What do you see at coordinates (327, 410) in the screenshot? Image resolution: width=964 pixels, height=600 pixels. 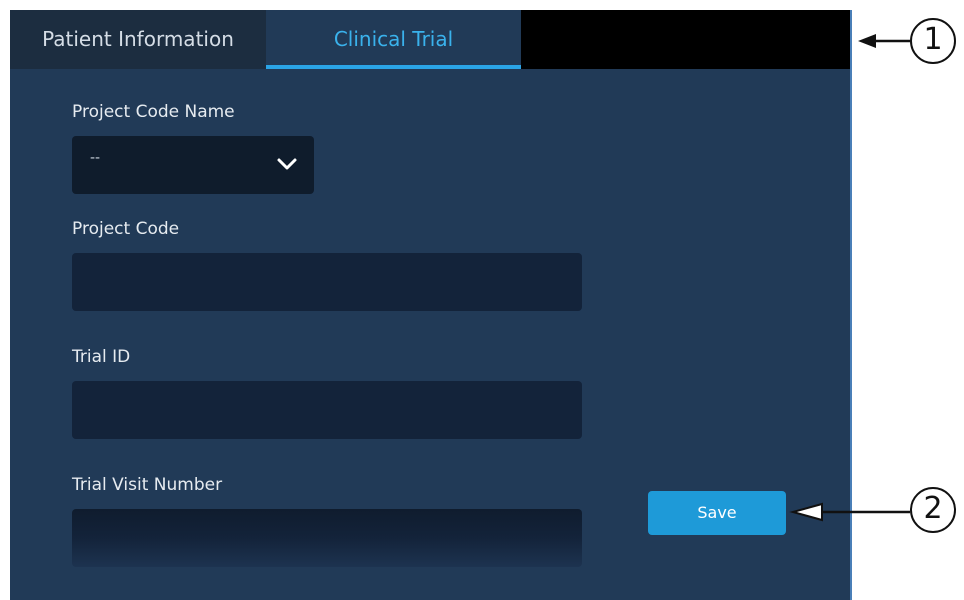 I see `trial-id-input` at bounding box center [327, 410].